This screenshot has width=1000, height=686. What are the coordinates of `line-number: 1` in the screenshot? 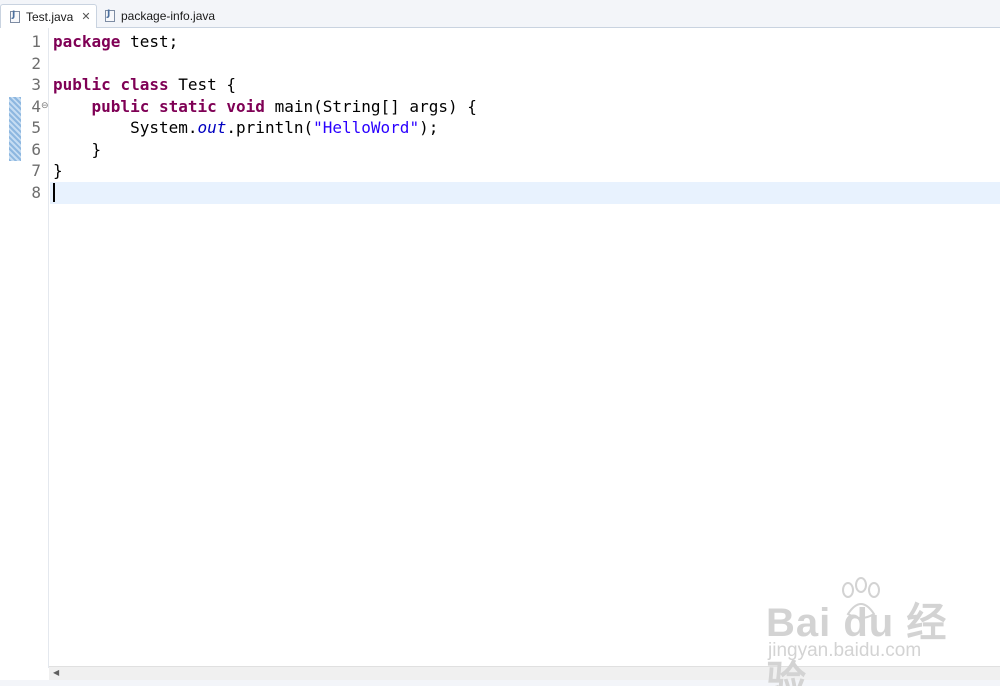 It's located at (36, 41).